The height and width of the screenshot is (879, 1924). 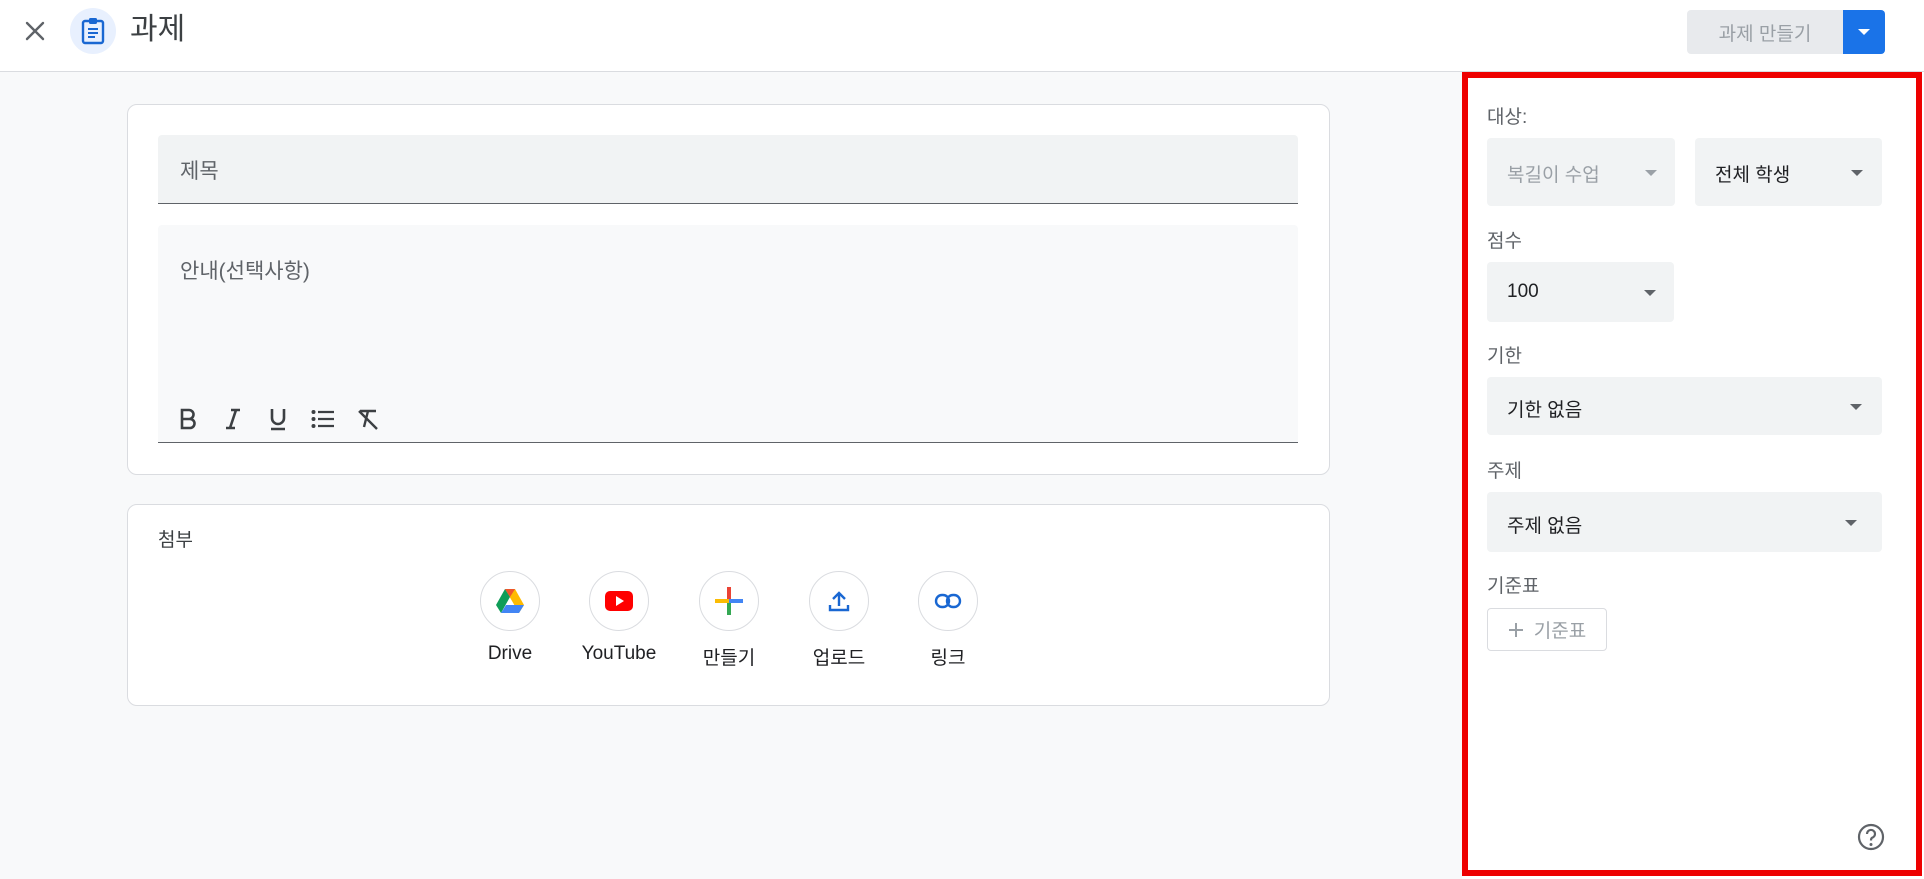 I want to click on attachments-label: 첨부, so click(x=175, y=540).